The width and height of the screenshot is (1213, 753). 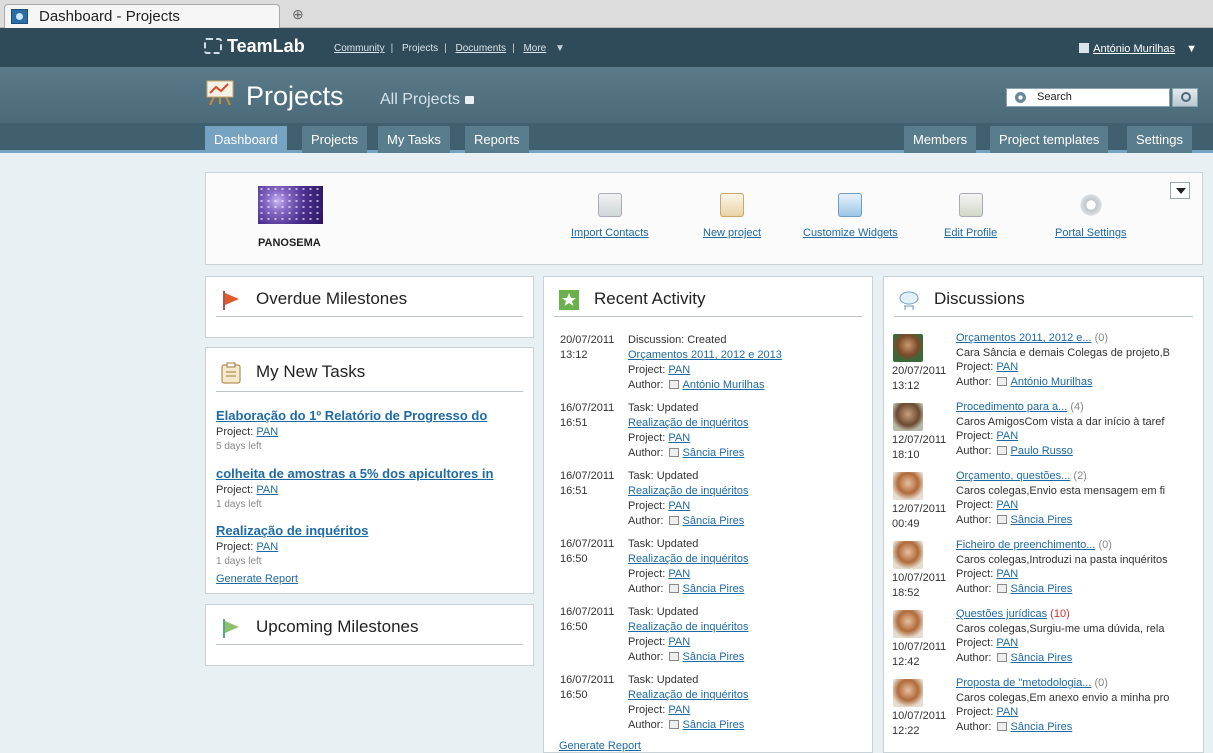 What do you see at coordinates (1134, 49) in the screenshot?
I see `user-name: António Murilhas` at bounding box center [1134, 49].